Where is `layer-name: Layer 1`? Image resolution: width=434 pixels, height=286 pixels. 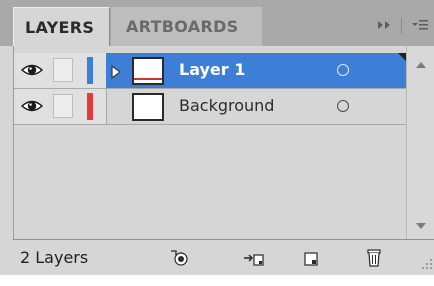
layer-name: Layer 1 is located at coordinates (212, 69).